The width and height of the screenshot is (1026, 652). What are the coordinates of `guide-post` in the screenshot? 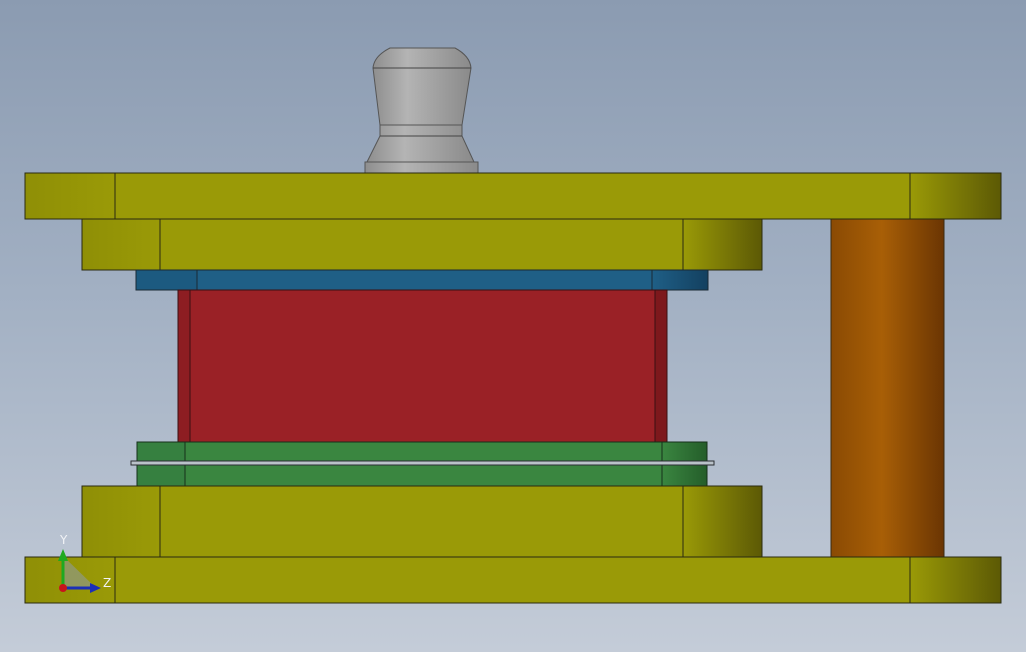 It's located at (887, 388).